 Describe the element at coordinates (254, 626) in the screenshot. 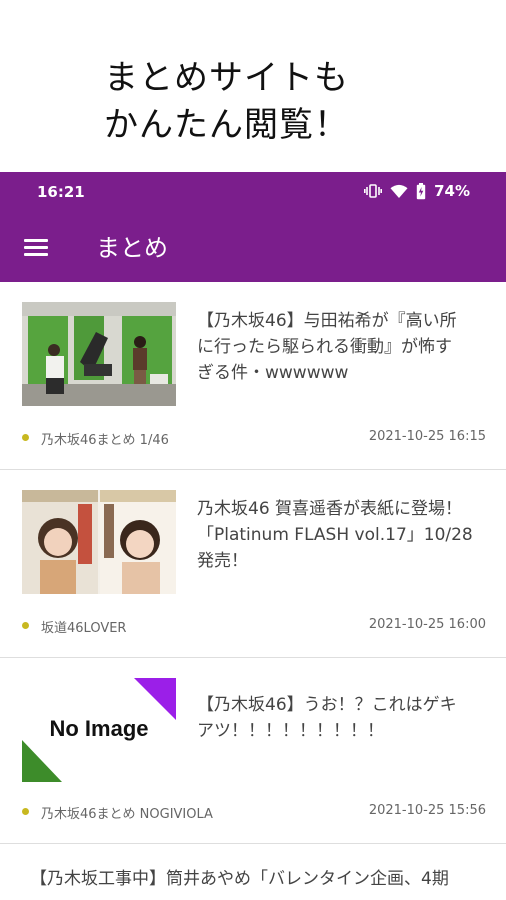

I see `article-meta: 坂道46LOVER 2021-10-25 16:00` at that location.